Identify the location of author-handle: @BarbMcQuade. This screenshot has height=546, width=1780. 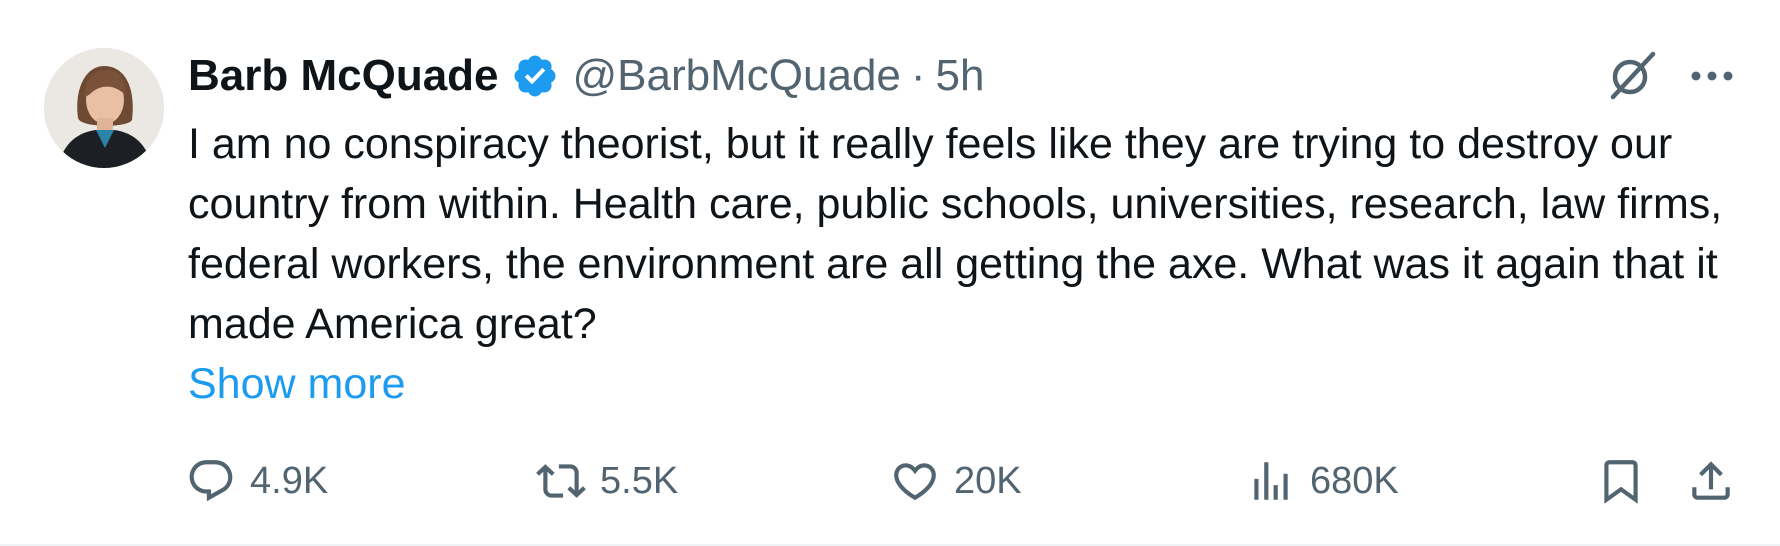
(737, 76).